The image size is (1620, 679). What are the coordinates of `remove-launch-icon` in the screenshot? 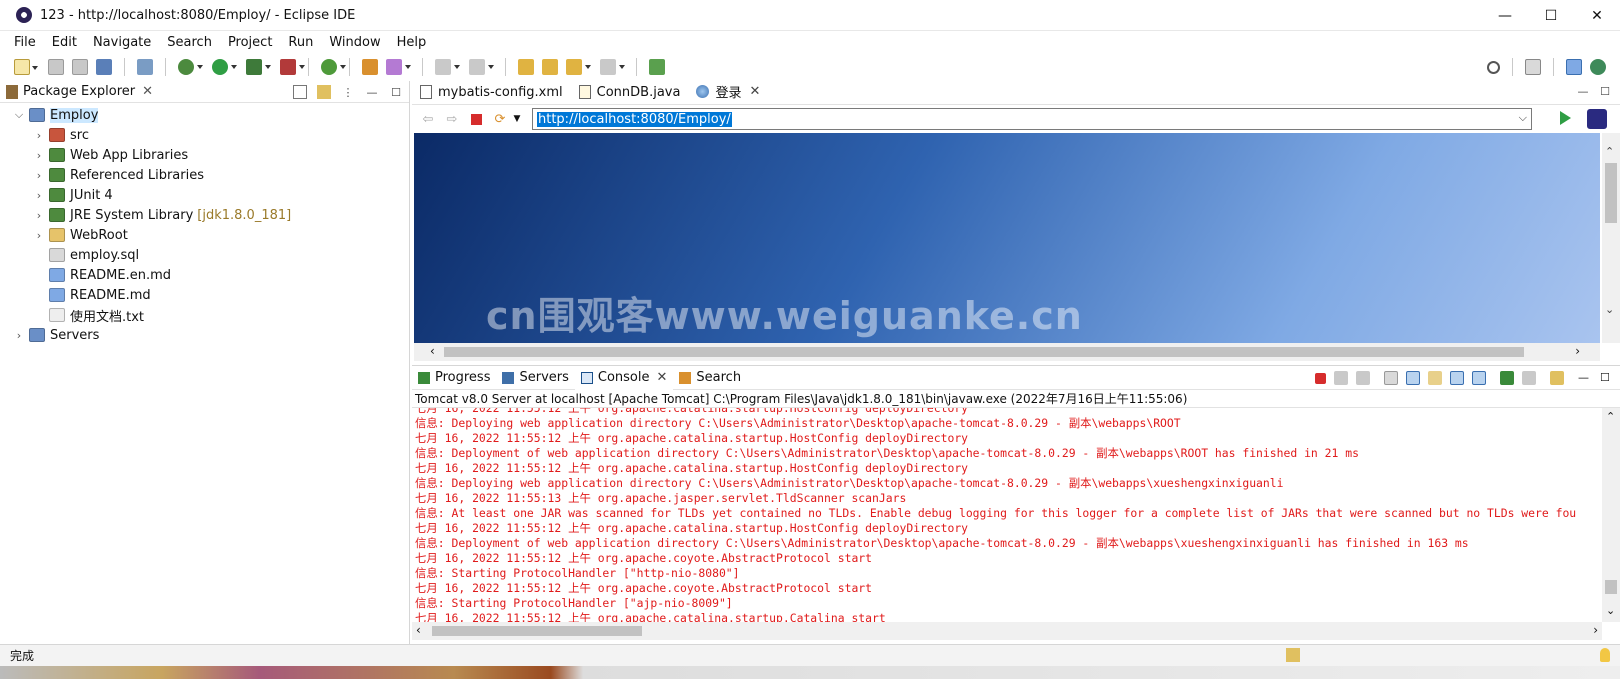 It's located at (1341, 378).